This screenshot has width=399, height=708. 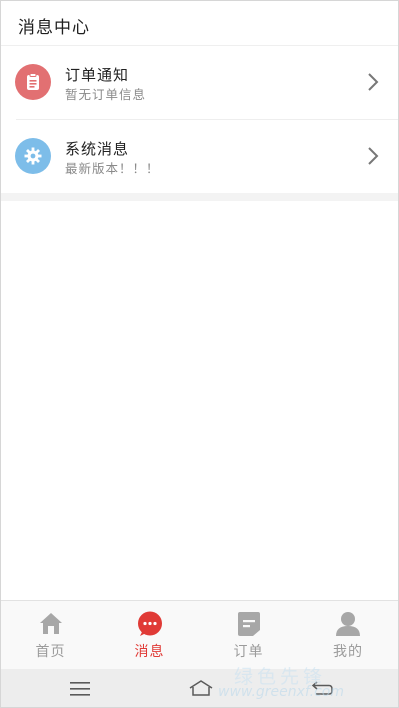 I want to click on clipboard-icon, so click(x=33, y=82).